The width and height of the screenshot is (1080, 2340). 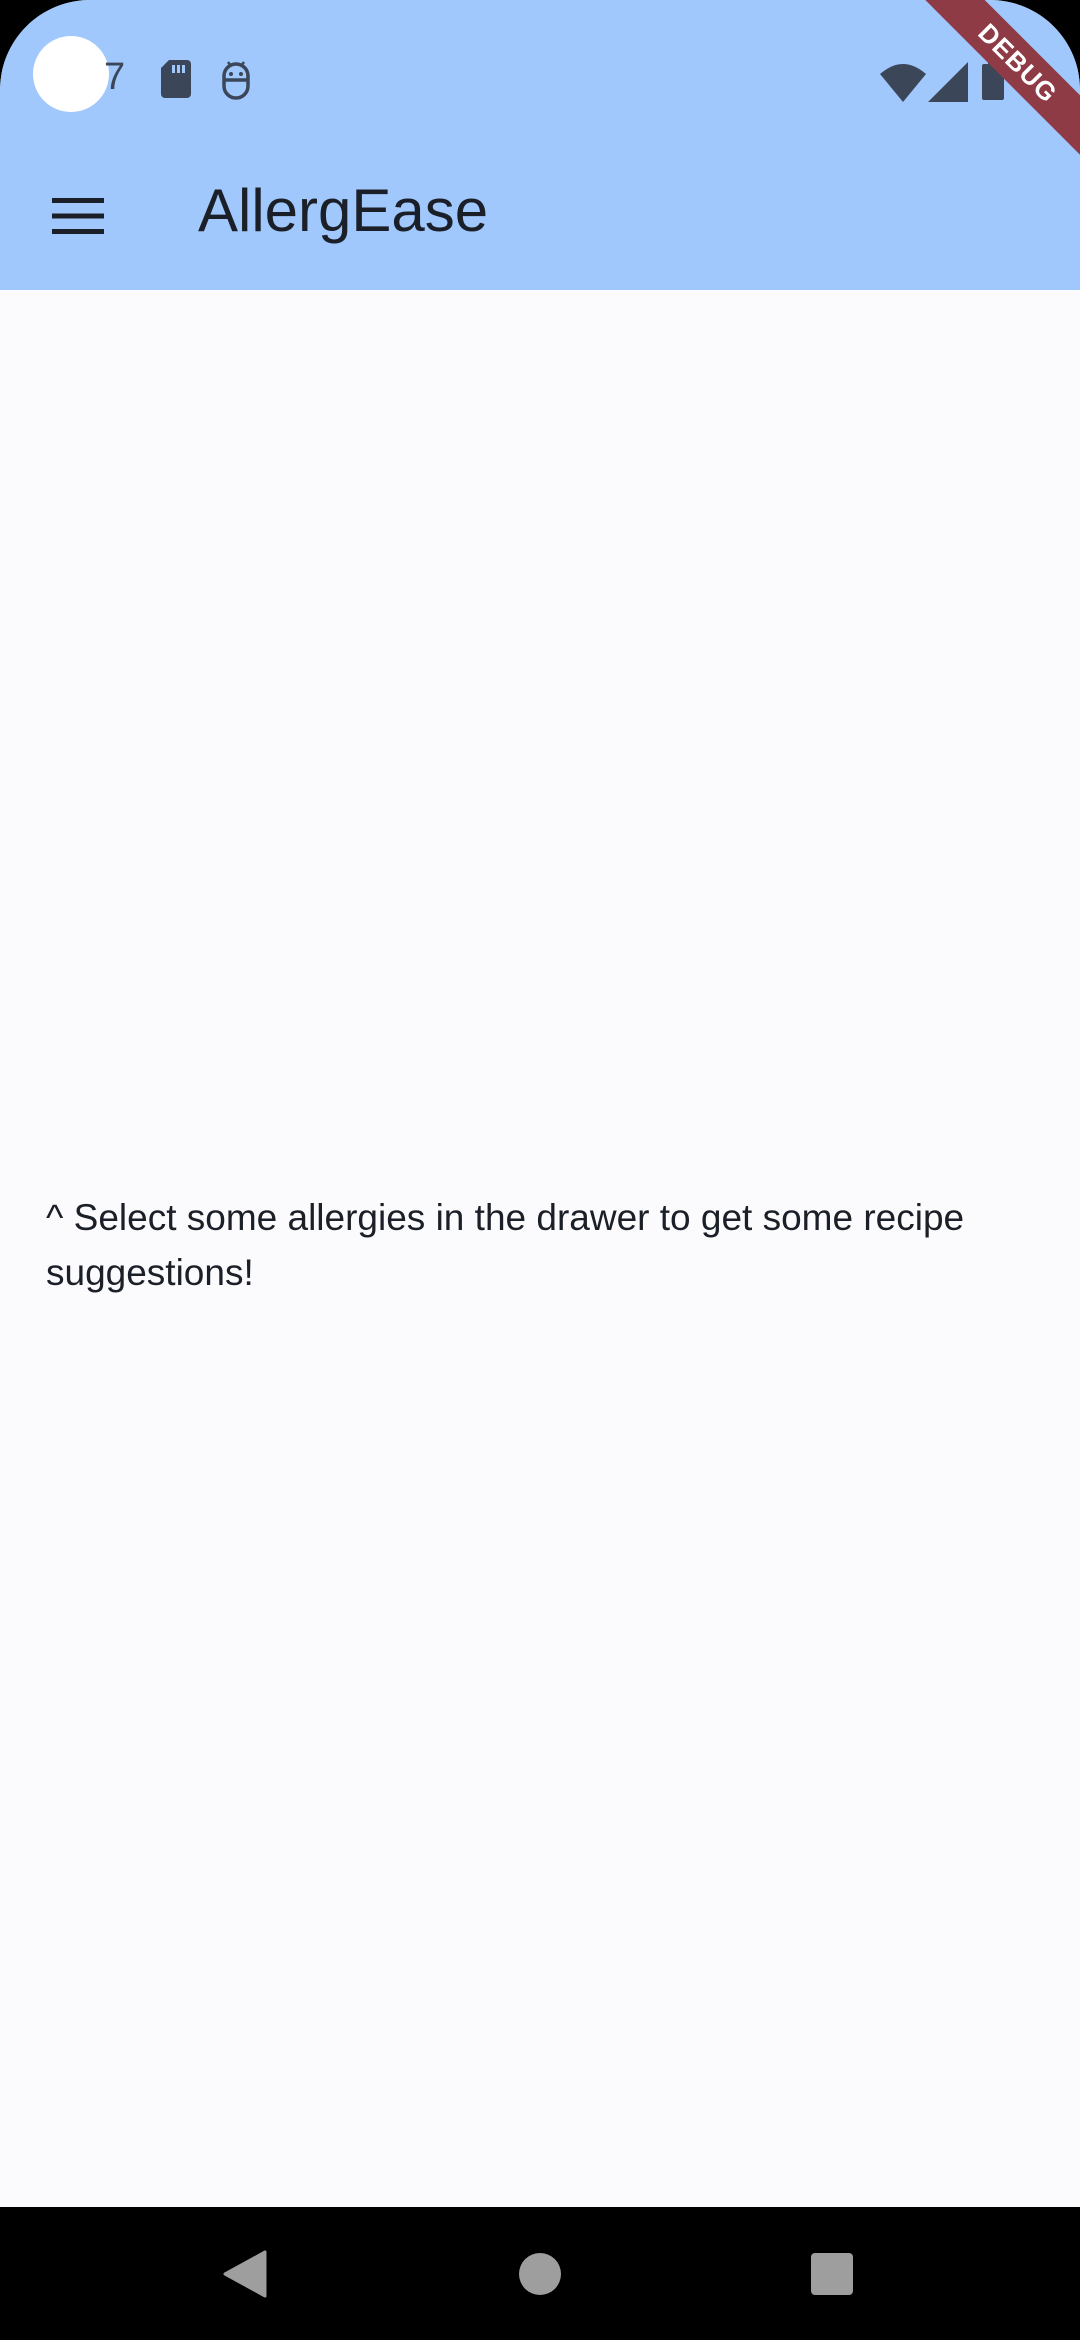 I want to click on recents-icon, so click(x=832, y=2274).